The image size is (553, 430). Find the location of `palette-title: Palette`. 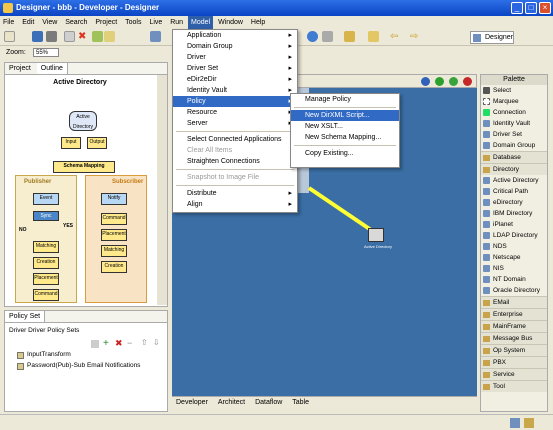

palette-title: Palette is located at coordinates (514, 80).